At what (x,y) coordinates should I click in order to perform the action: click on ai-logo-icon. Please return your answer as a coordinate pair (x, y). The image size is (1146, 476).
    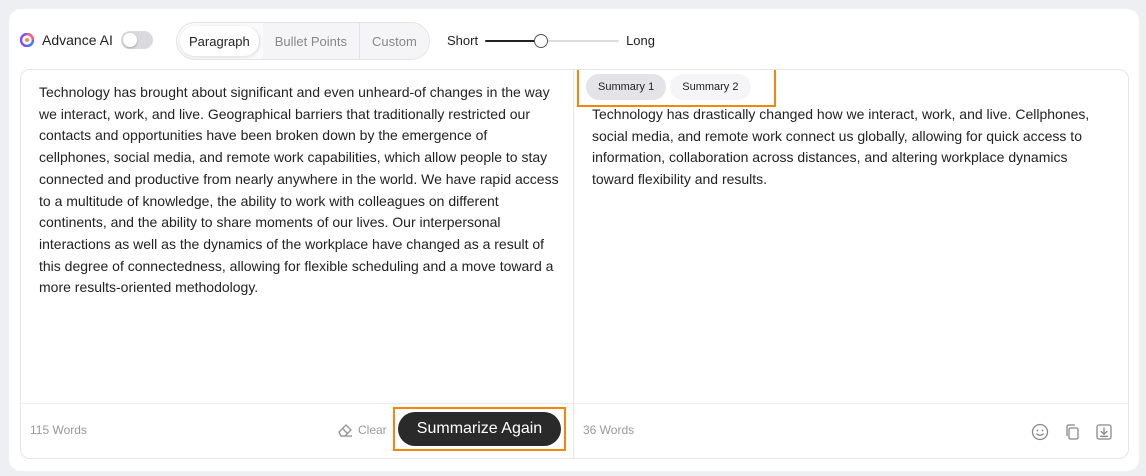
    Looking at the image, I should click on (27, 40).